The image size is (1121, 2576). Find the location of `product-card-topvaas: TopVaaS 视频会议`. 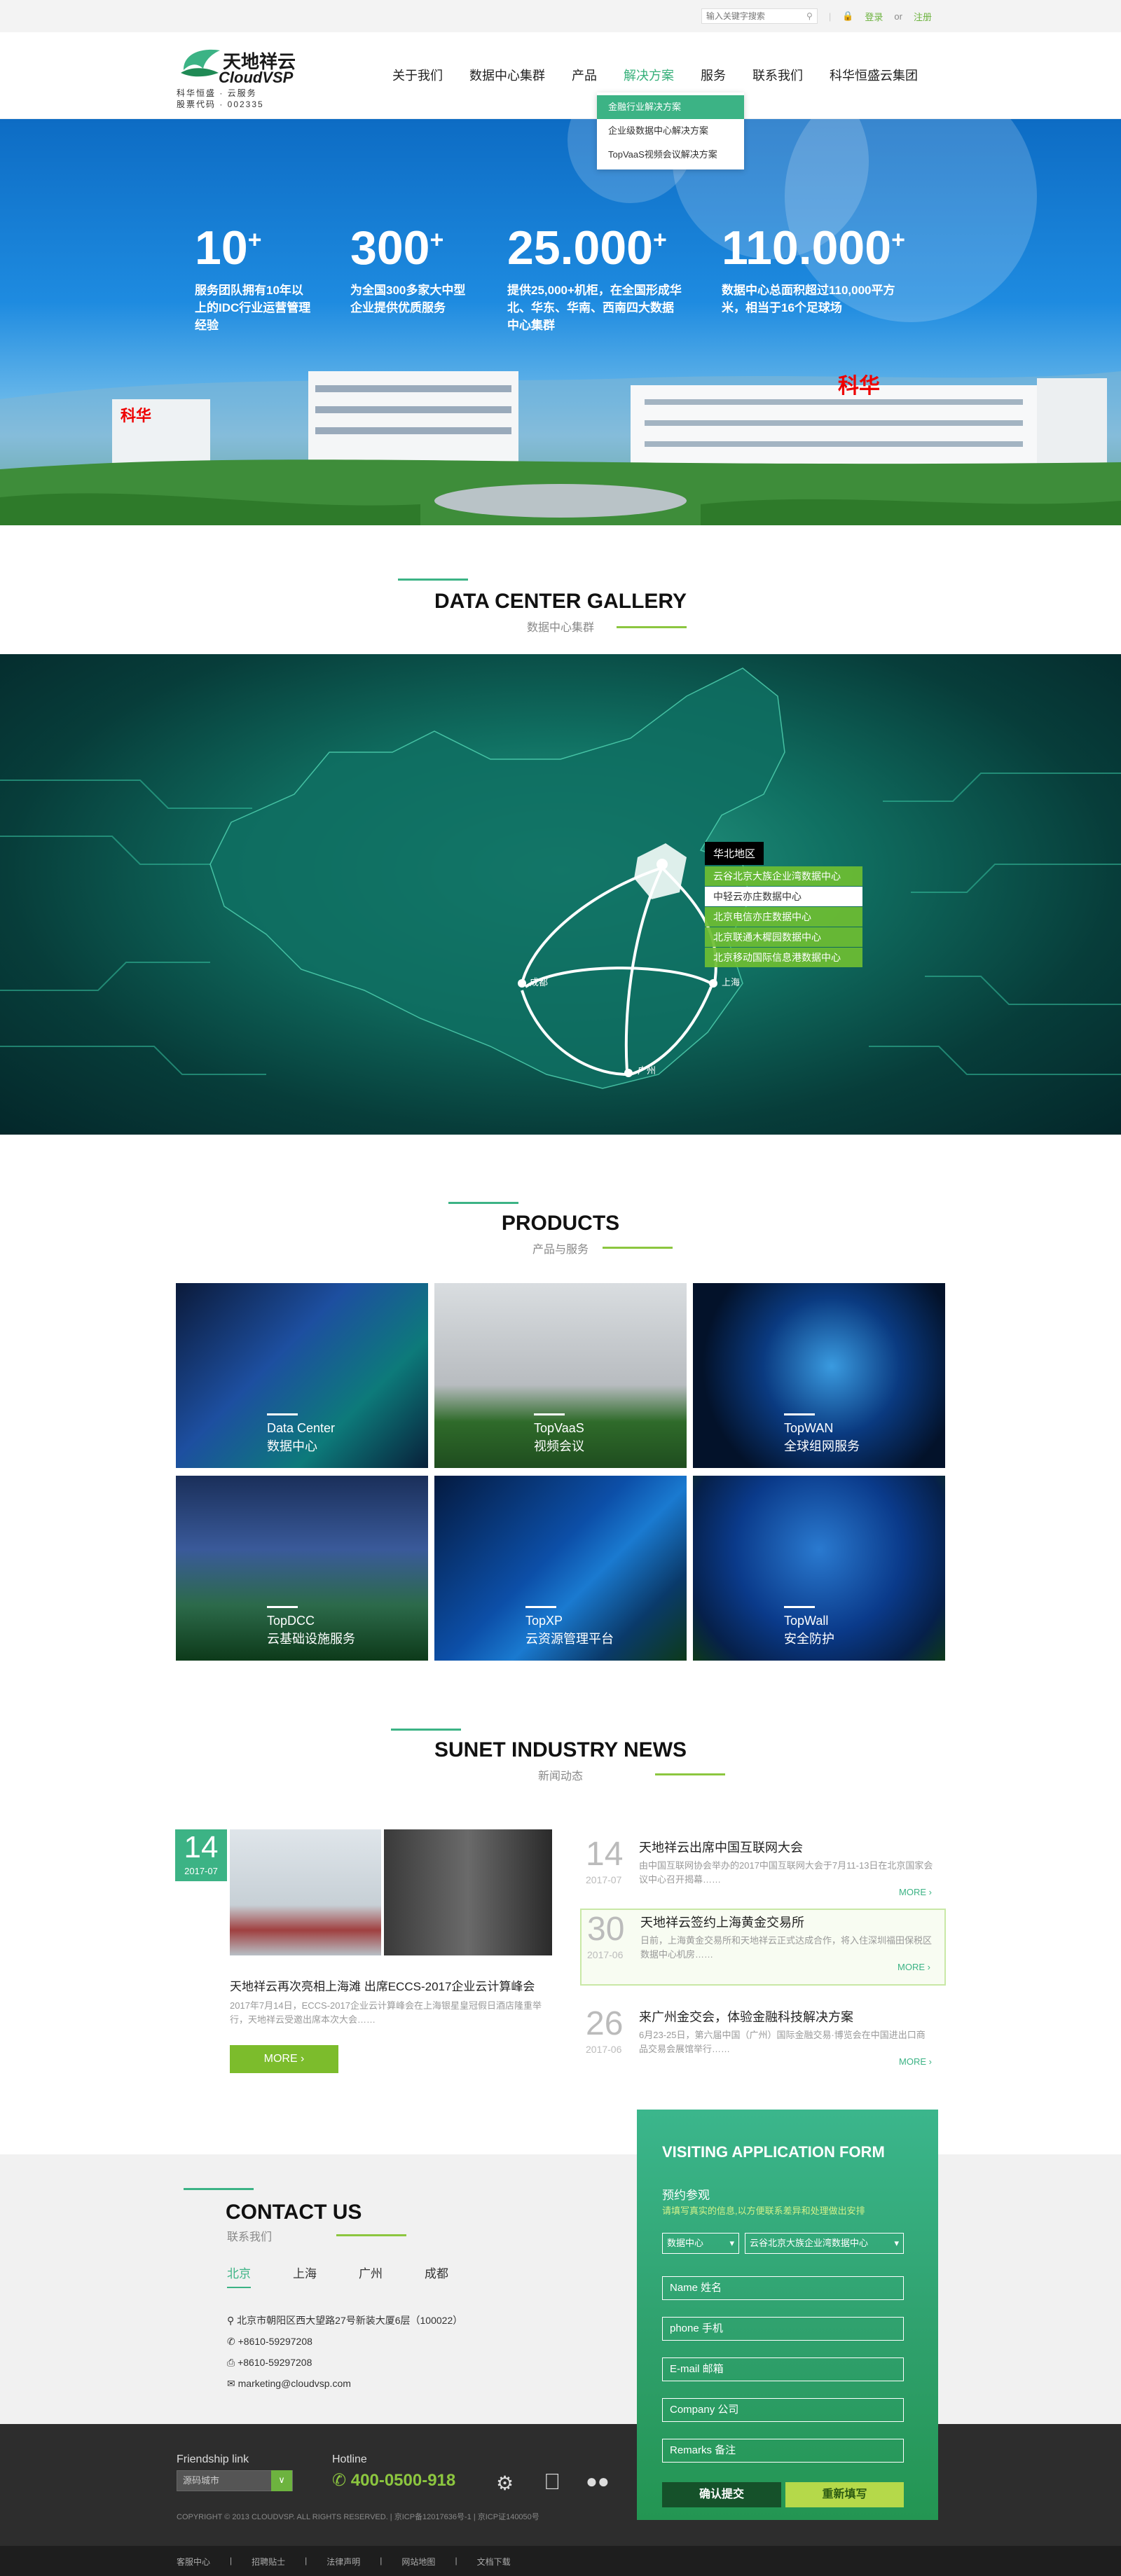

product-card-topvaas: TopVaaS 视频会议 is located at coordinates (560, 1375).